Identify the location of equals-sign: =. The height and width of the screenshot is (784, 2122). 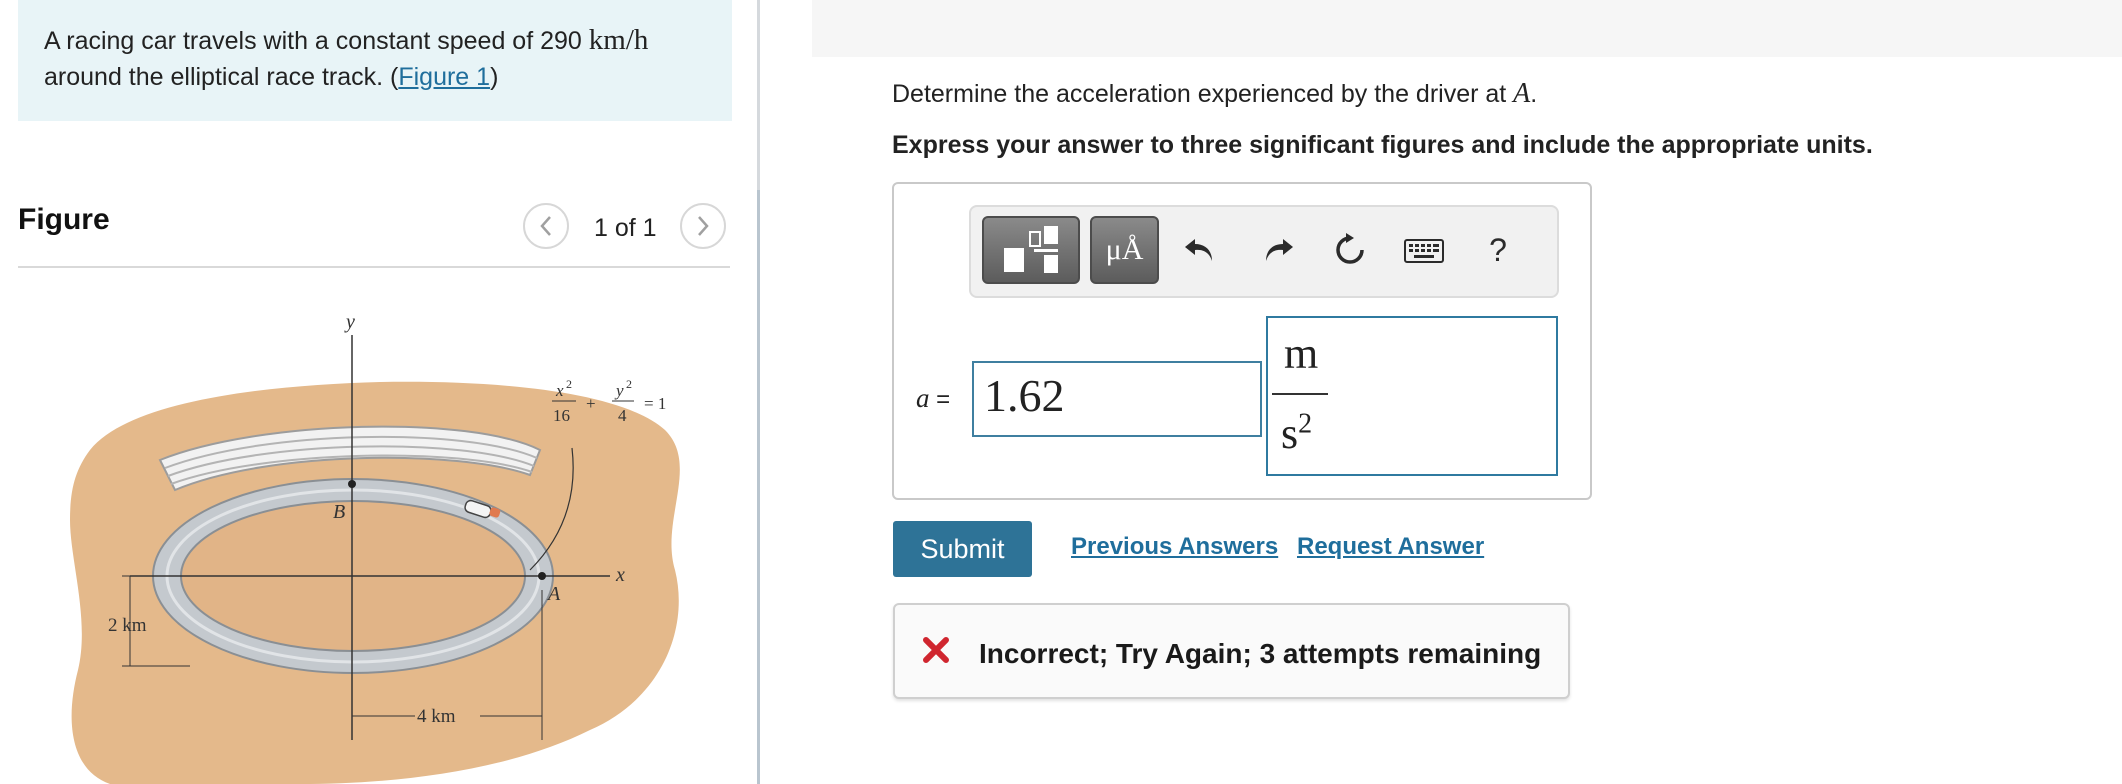
(943, 399).